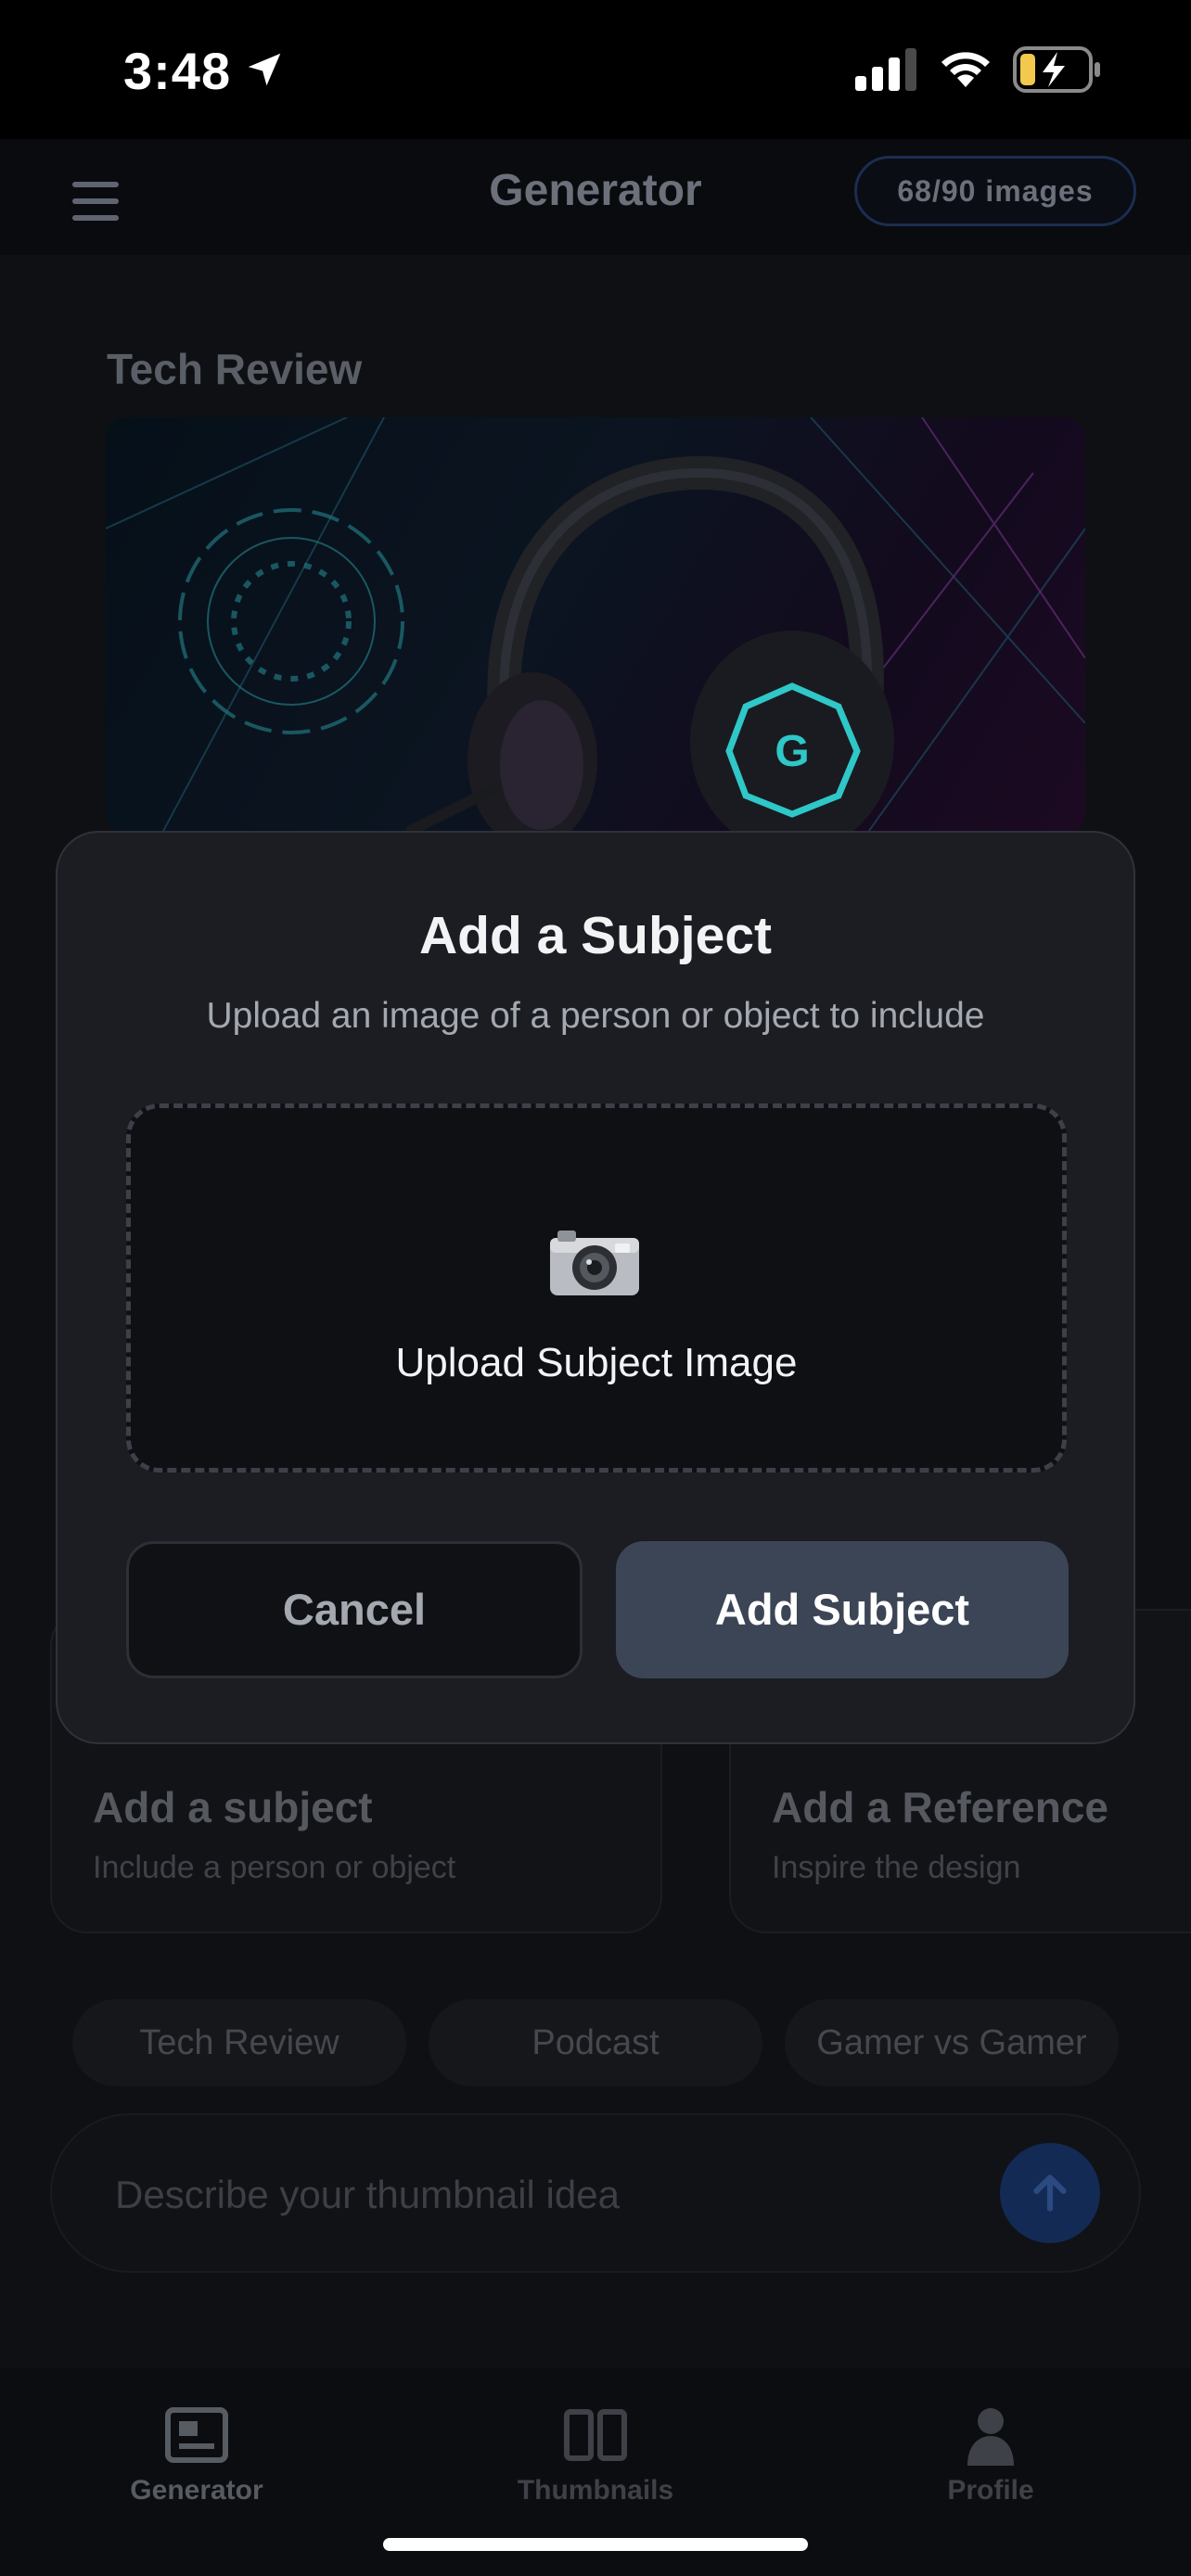 This screenshot has width=1191, height=2576. What do you see at coordinates (264, 69) in the screenshot?
I see `location-arrow-icon` at bounding box center [264, 69].